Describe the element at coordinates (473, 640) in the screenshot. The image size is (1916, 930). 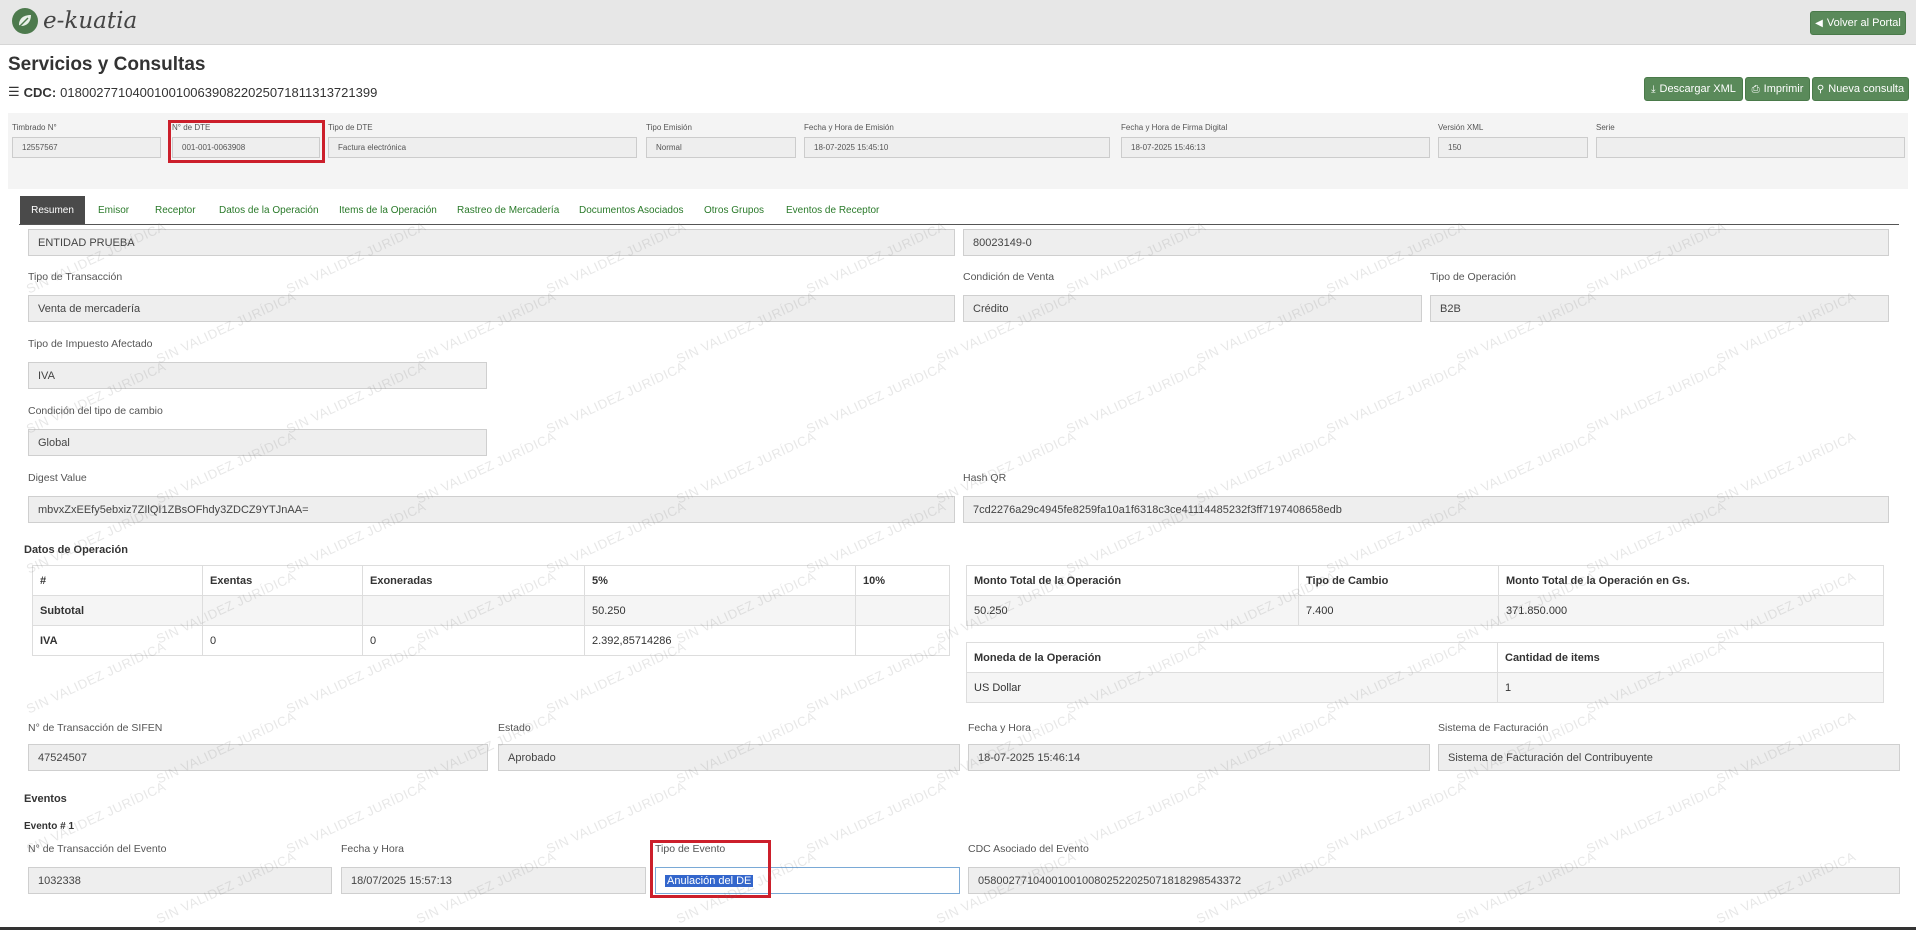
I see `iva-exoneradas: 0` at that location.